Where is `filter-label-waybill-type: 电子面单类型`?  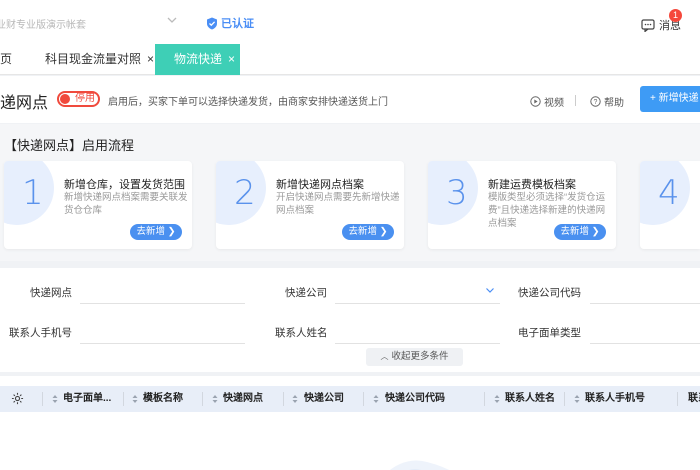
filter-label-waybill-type: 电子面单类型 is located at coordinates (549, 333).